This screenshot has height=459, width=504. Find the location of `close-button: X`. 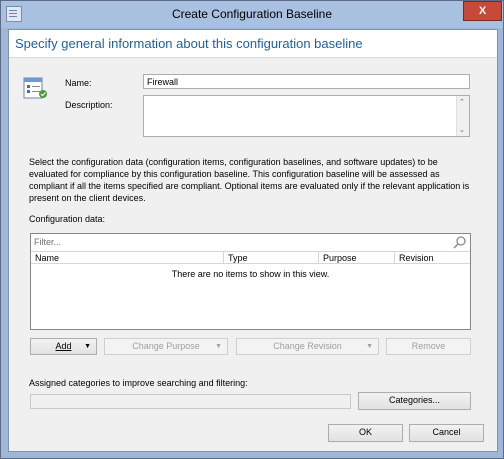

close-button: X is located at coordinates (482, 11).